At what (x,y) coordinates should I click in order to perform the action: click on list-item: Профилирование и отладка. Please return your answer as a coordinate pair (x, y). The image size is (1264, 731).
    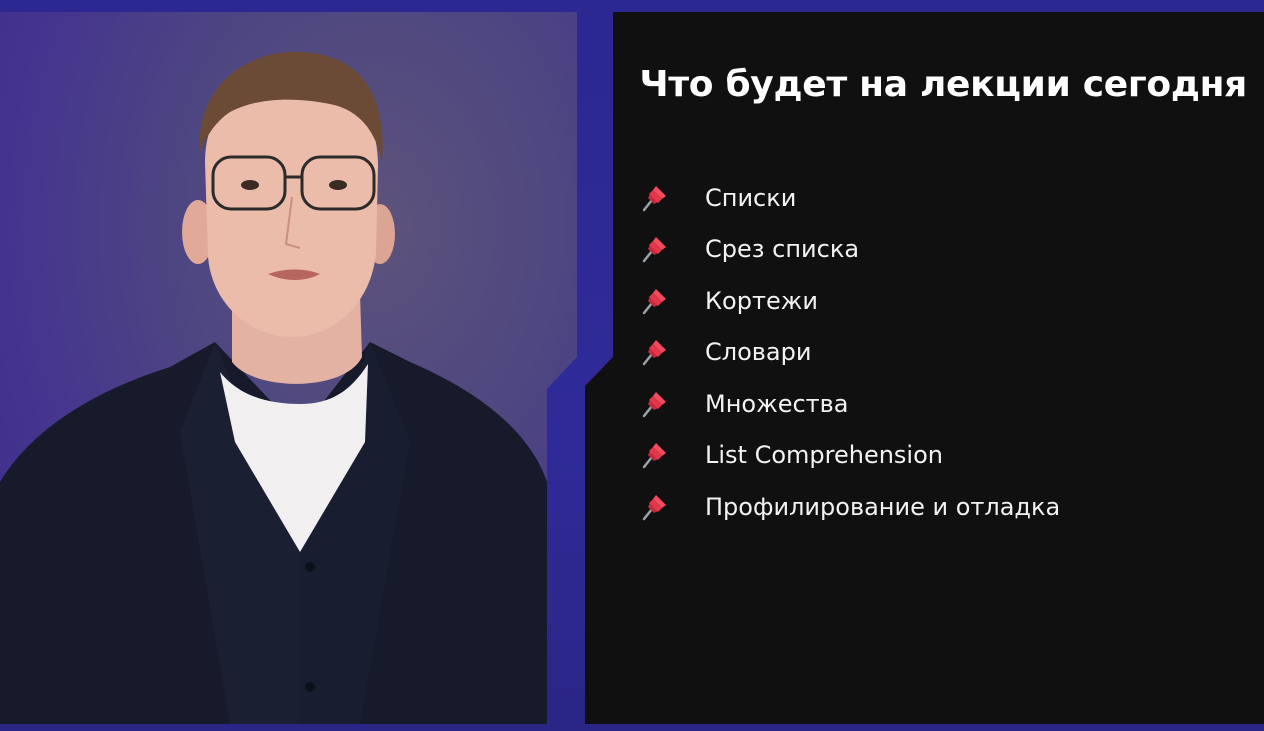
    Looking at the image, I should click on (849, 507).